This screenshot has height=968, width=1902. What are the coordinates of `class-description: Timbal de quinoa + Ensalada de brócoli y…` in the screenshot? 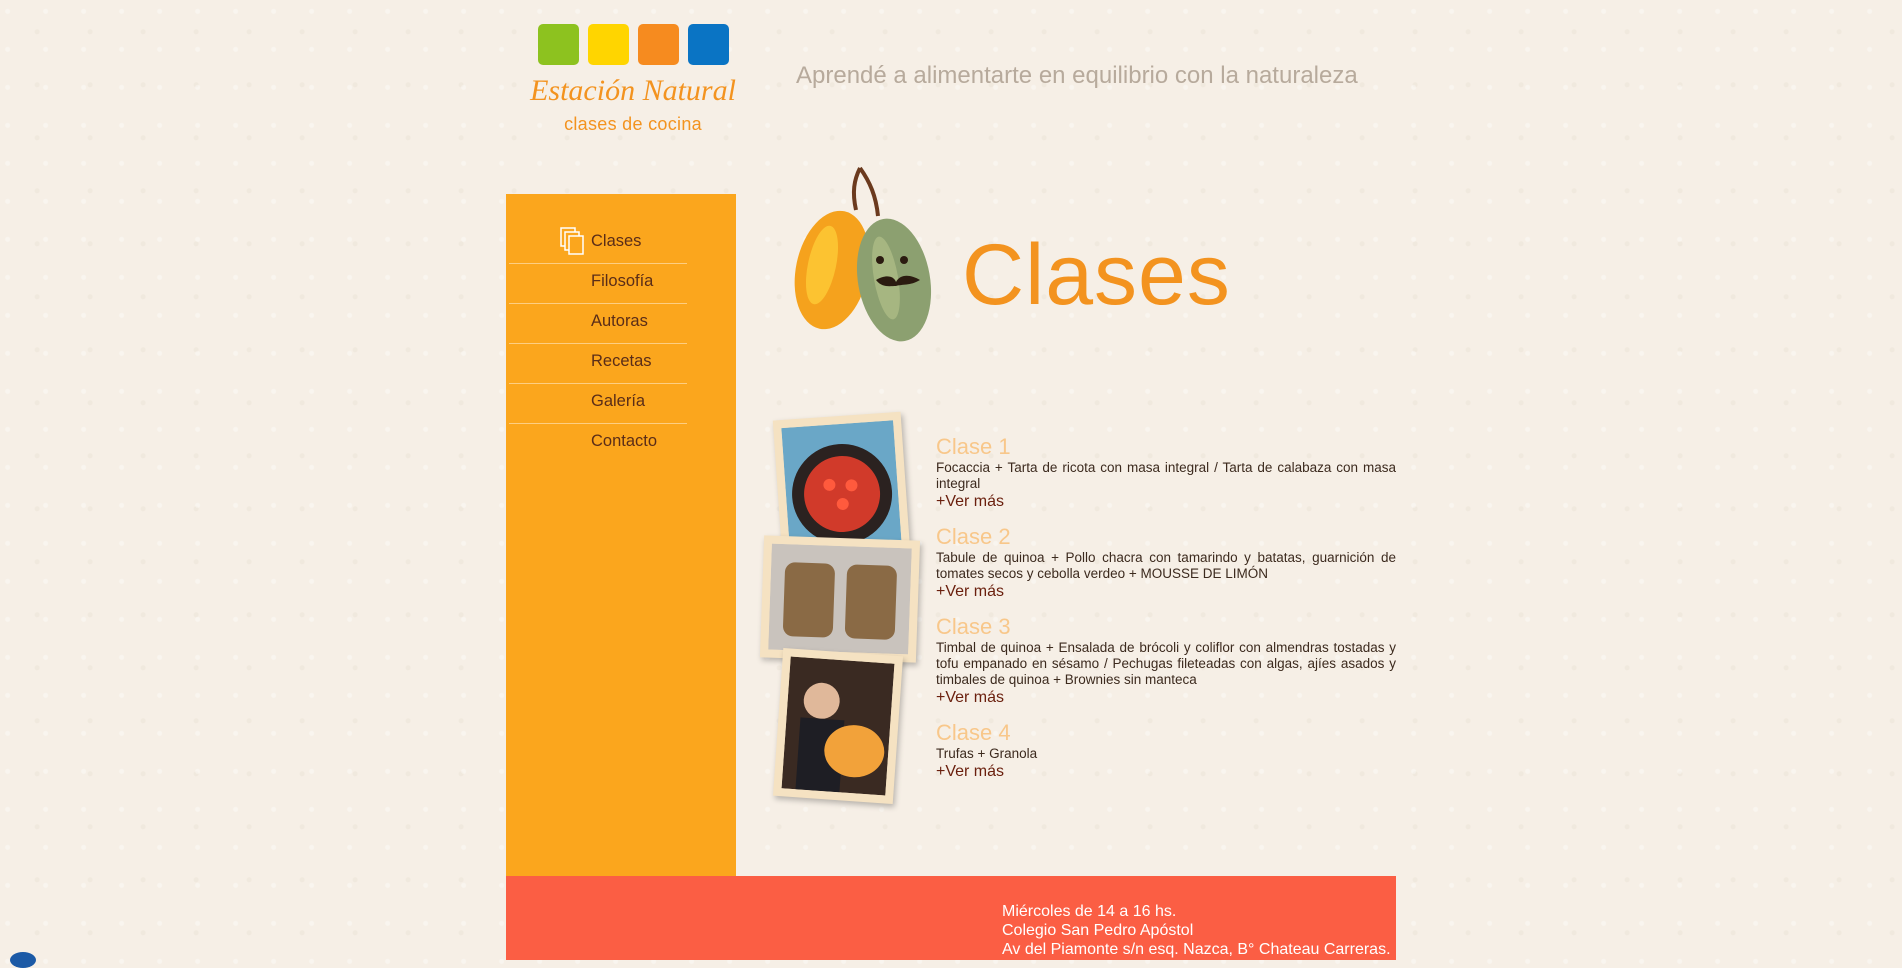 It's located at (1166, 663).